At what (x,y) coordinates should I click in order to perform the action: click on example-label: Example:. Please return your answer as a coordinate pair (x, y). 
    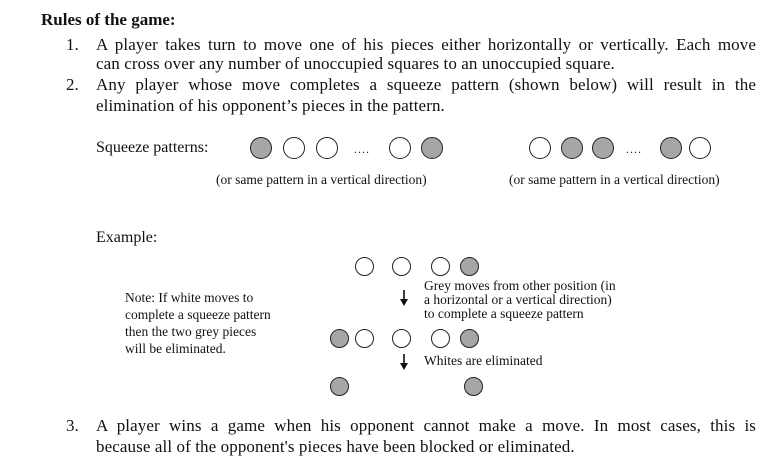
    Looking at the image, I should click on (127, 237).